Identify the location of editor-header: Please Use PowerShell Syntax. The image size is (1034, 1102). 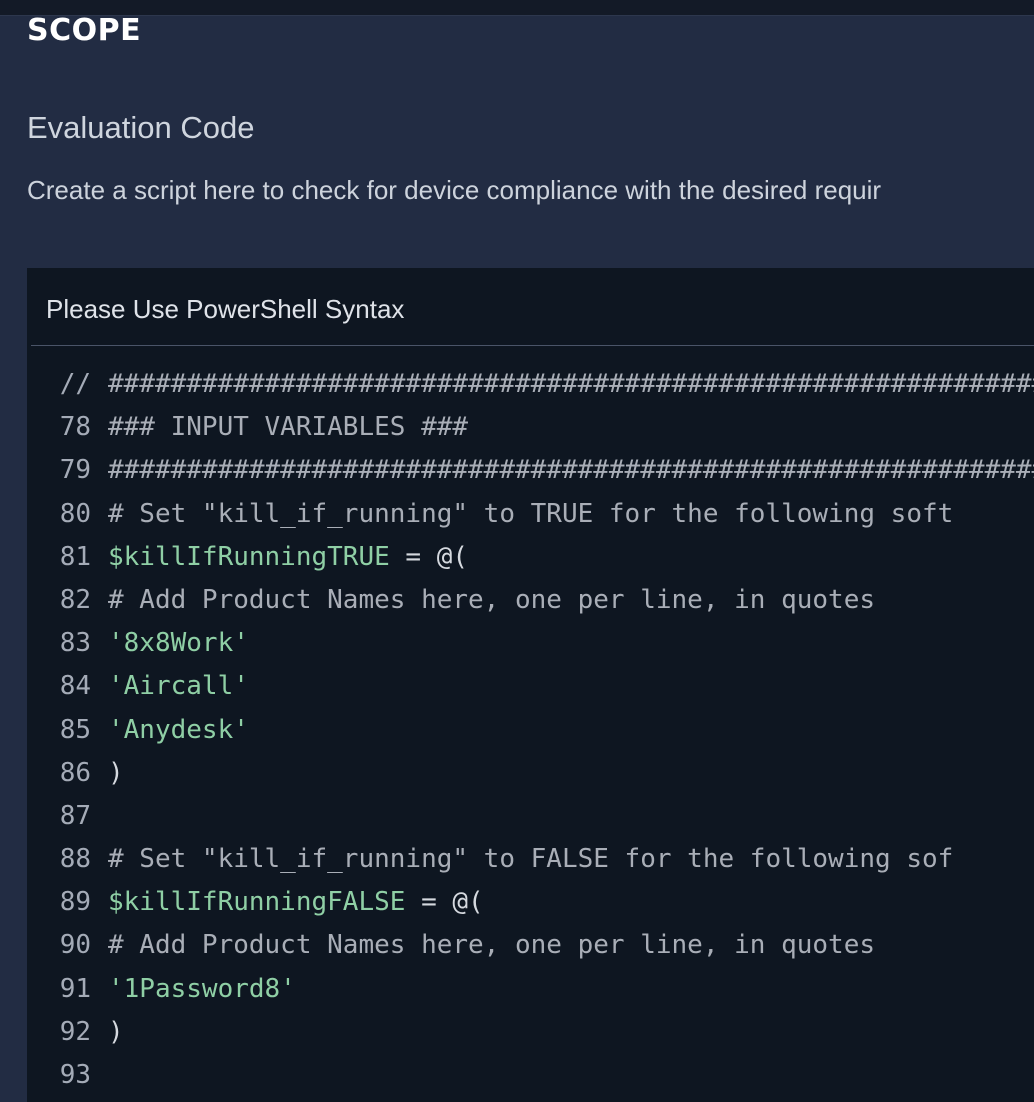
(225, 309).